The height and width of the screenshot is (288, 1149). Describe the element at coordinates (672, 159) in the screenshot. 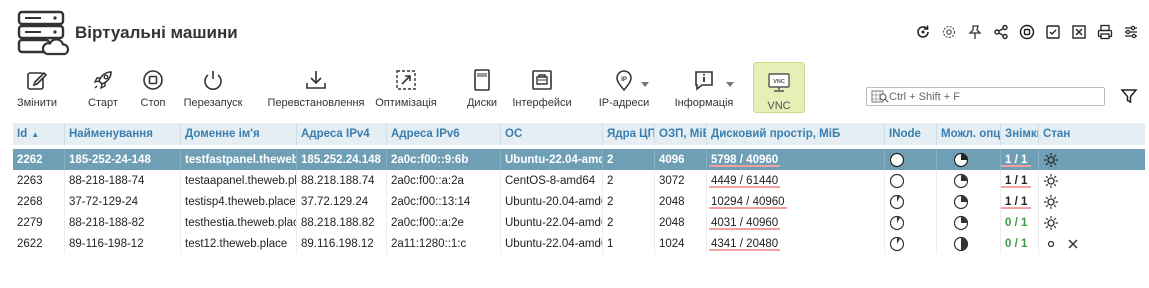

I see `cell-ram-value: 4096` at that location.